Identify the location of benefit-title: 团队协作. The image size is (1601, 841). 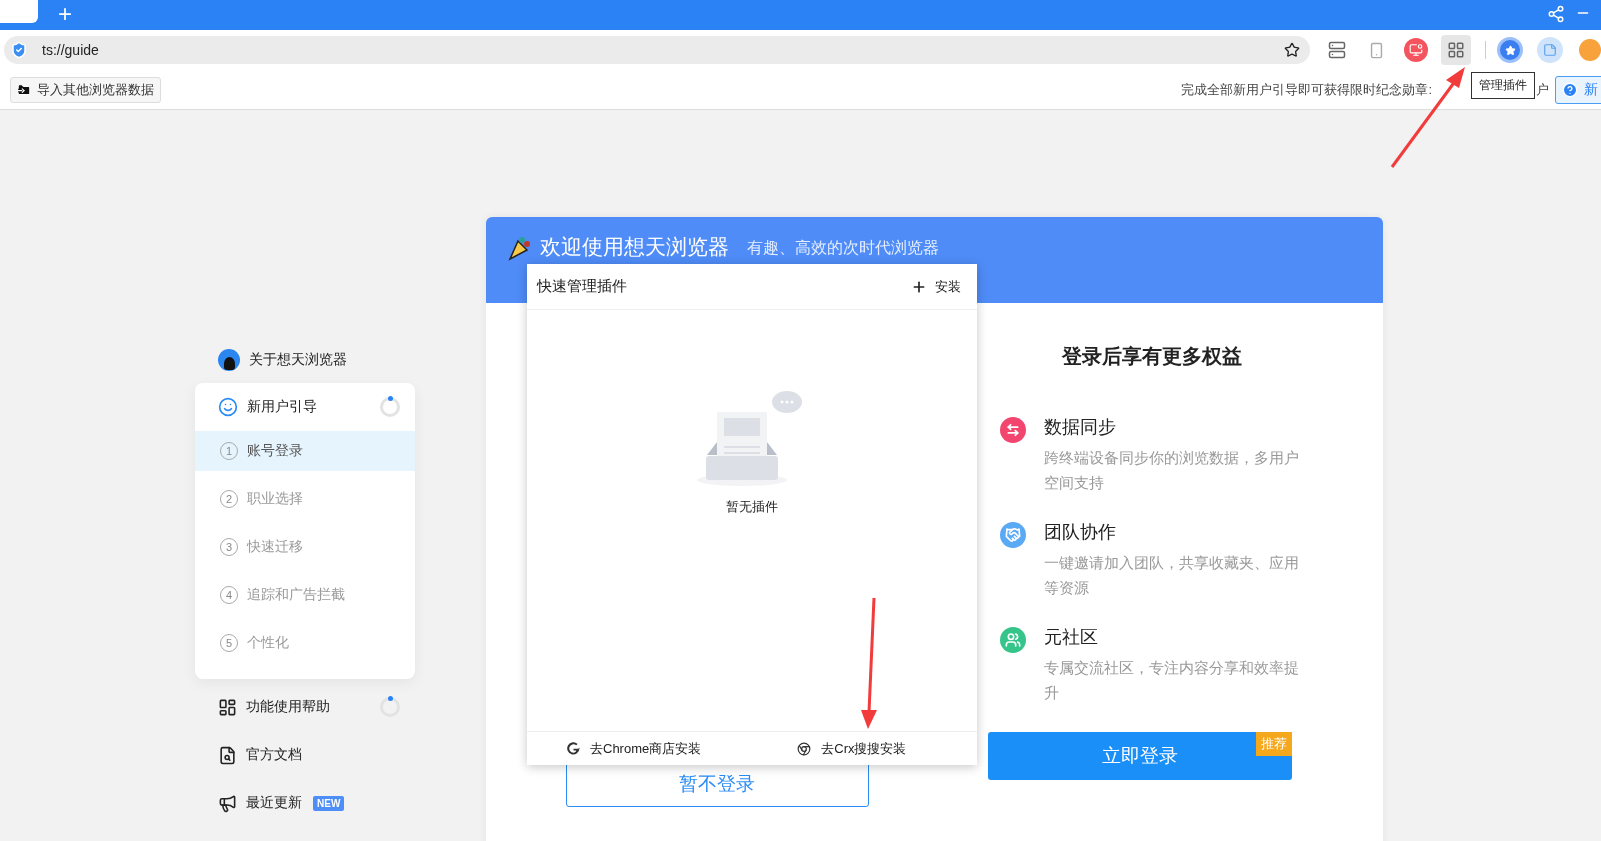
(1080, 532).